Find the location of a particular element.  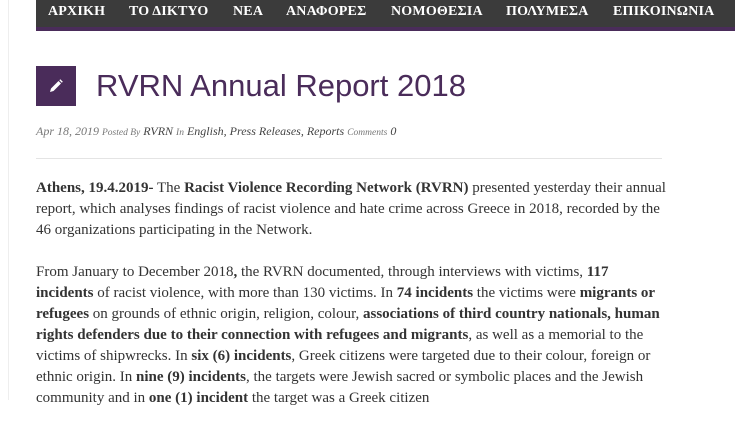

network-name: Racist Violence Recording Network (RVRN) is located at coordinates (326, 188).